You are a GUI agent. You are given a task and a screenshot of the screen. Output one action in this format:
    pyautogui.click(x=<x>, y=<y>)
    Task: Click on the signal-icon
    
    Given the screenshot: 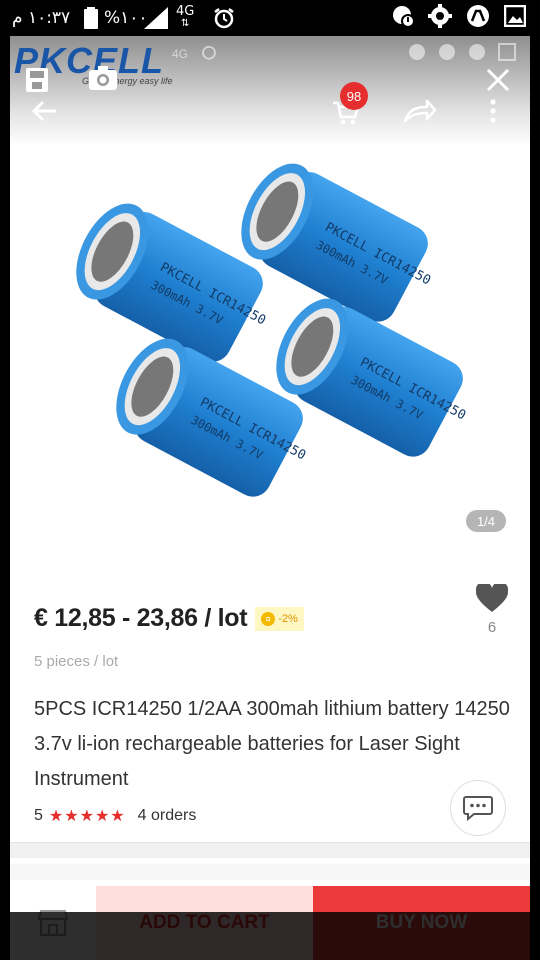 What is the action you would take?
    pyautogui.click(x=156, y=18)
    